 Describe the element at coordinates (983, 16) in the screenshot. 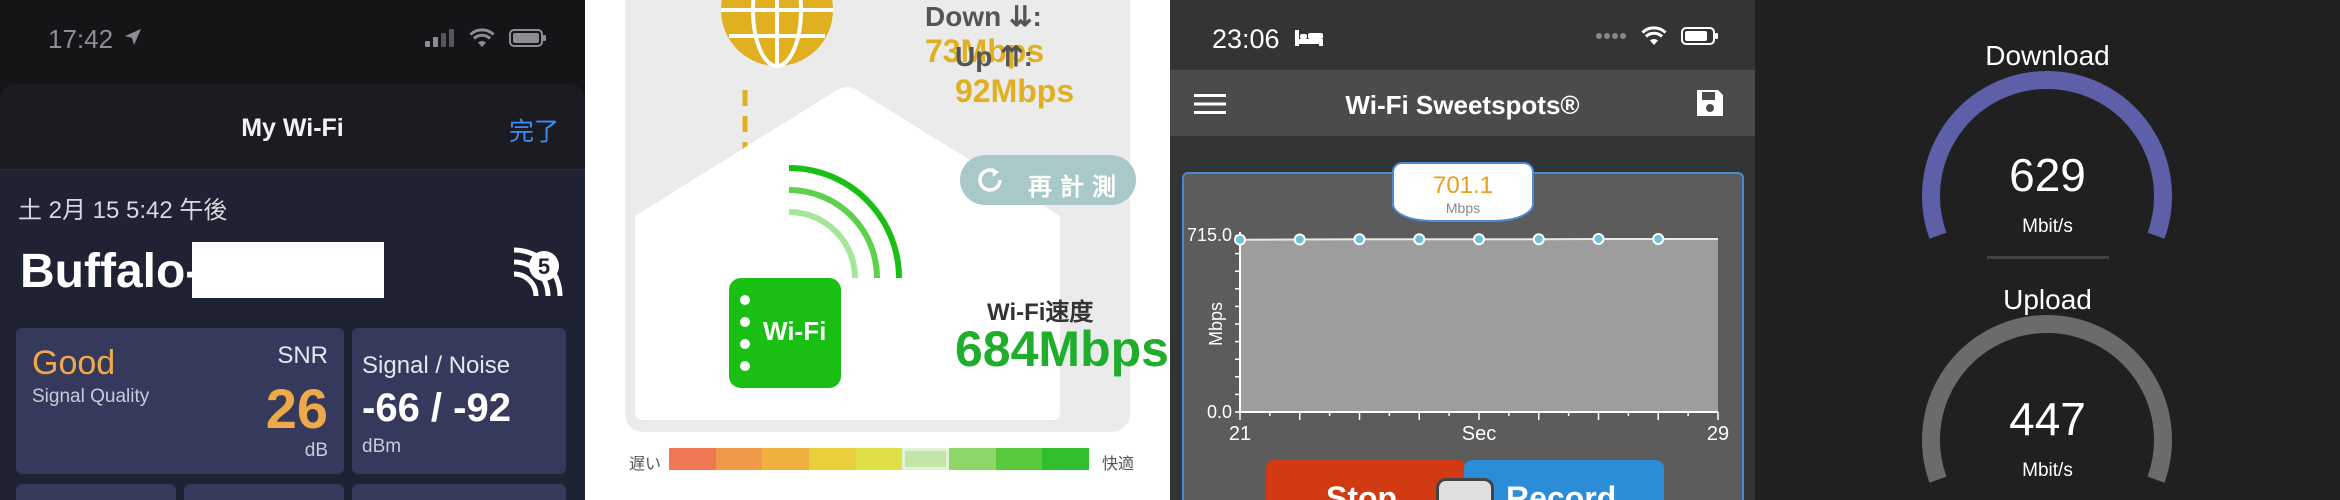

I see `download-label: Down ⇊:` at that location.